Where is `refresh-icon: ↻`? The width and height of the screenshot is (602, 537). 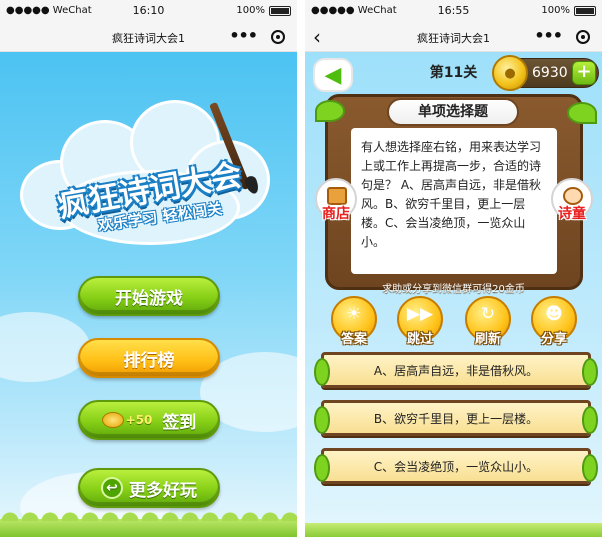 refresh-icon: ↻ is located at coordinates (488, 314).